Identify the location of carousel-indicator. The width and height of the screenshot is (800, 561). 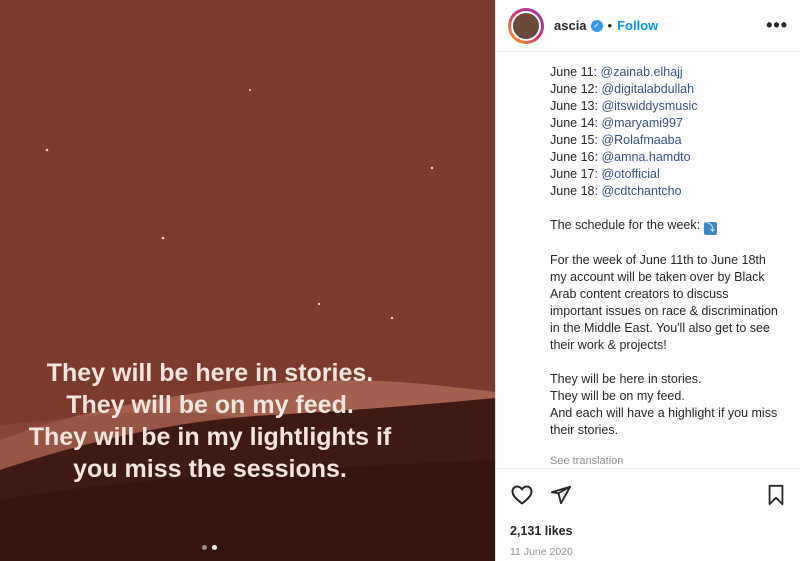
(209, 547).